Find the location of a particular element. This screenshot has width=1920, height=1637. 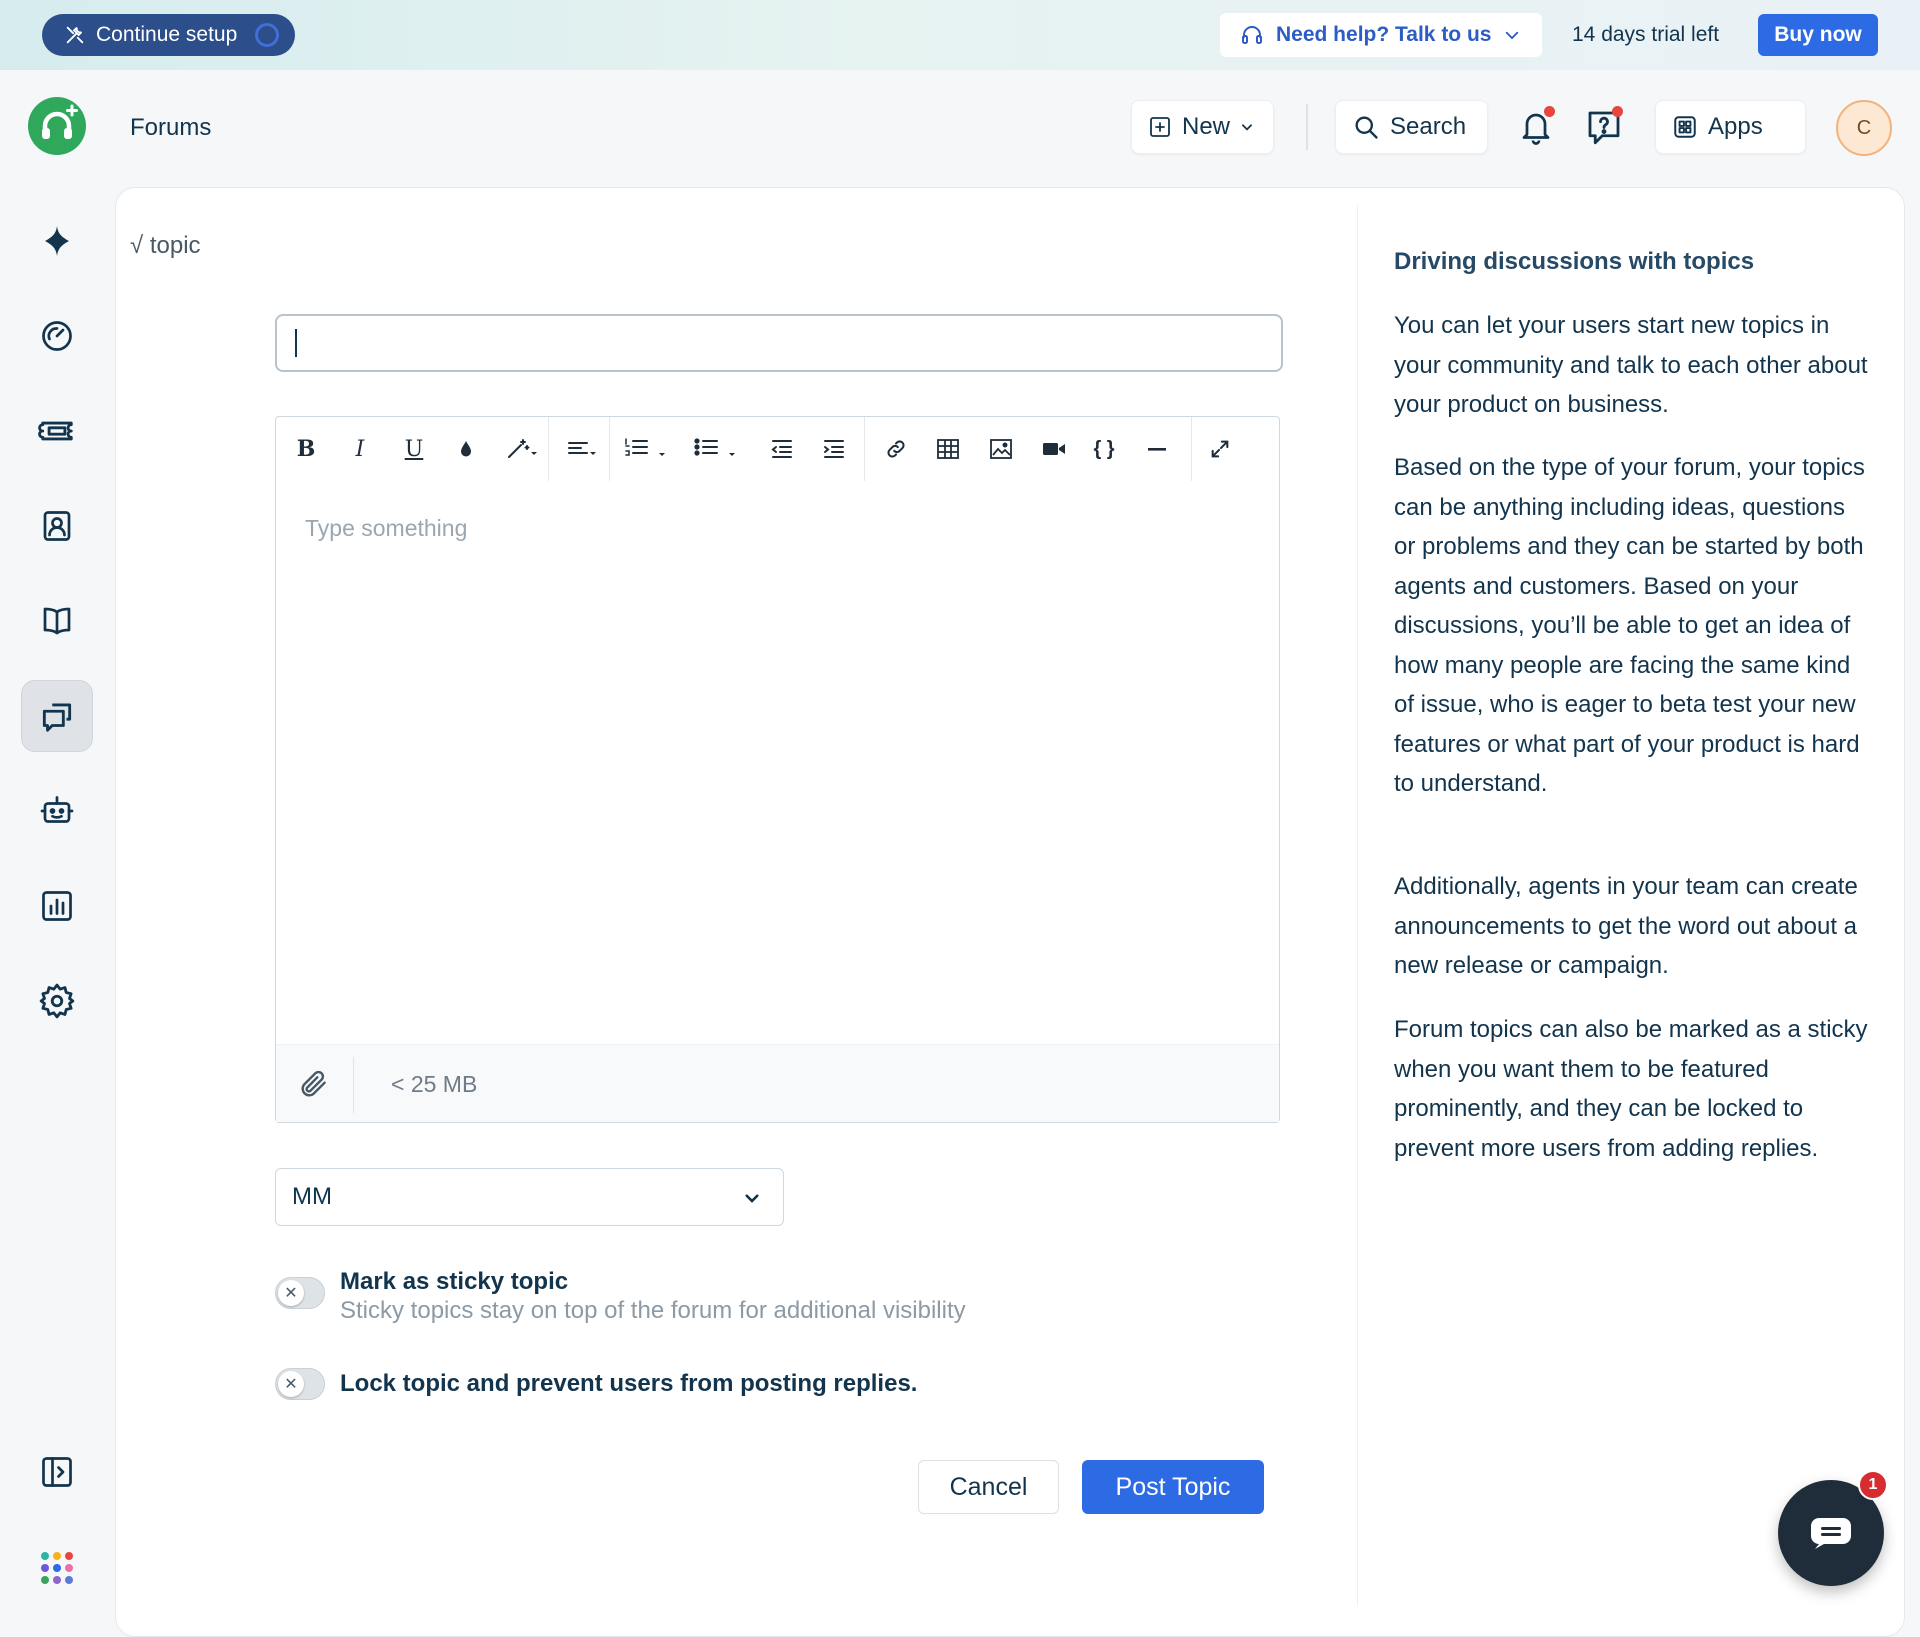

link-icon is located at coordinates (896, 449).